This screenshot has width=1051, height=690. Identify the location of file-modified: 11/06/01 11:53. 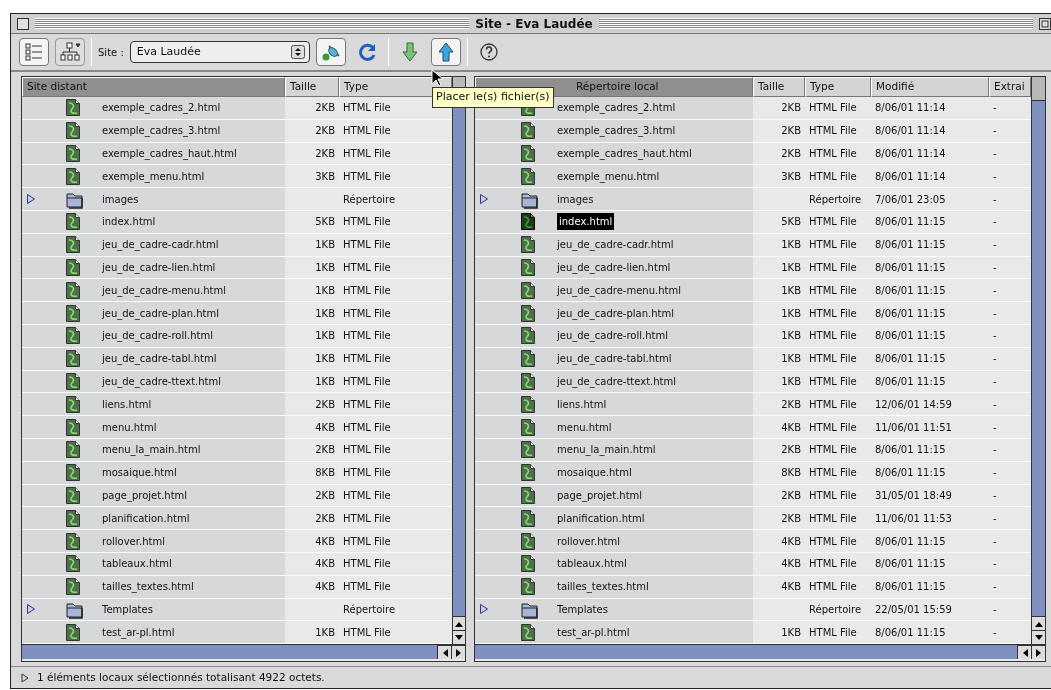
(913, 518).